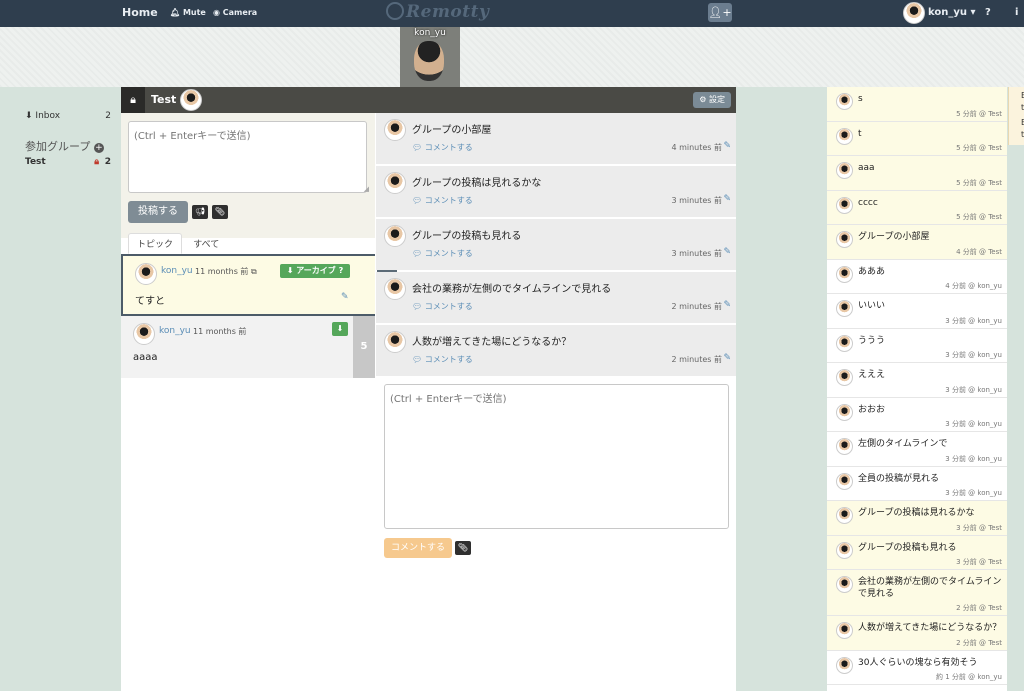  Describe the element at coordinates (155, 243) in the screenshot. I see `tab-topics: トピック` at that location.